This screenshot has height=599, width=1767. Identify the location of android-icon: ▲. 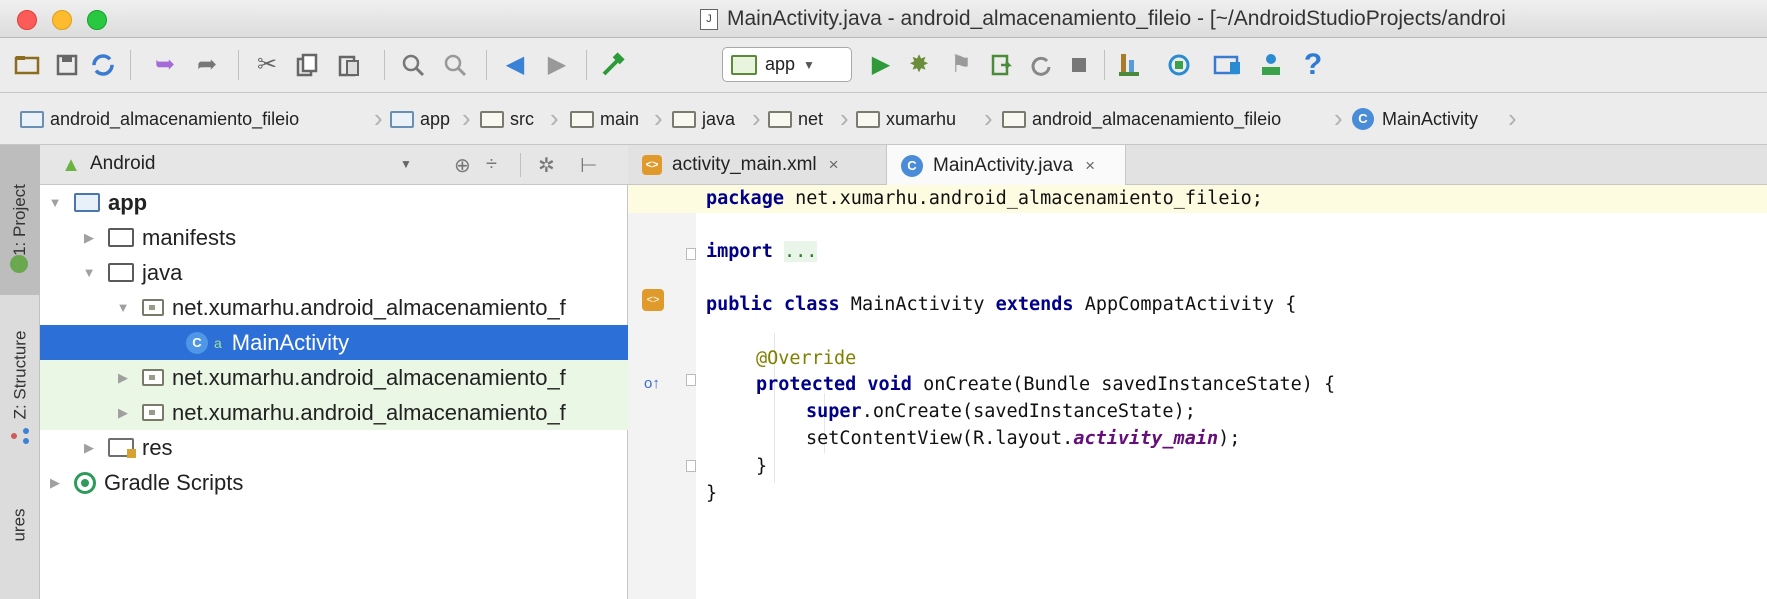
(71, 165).